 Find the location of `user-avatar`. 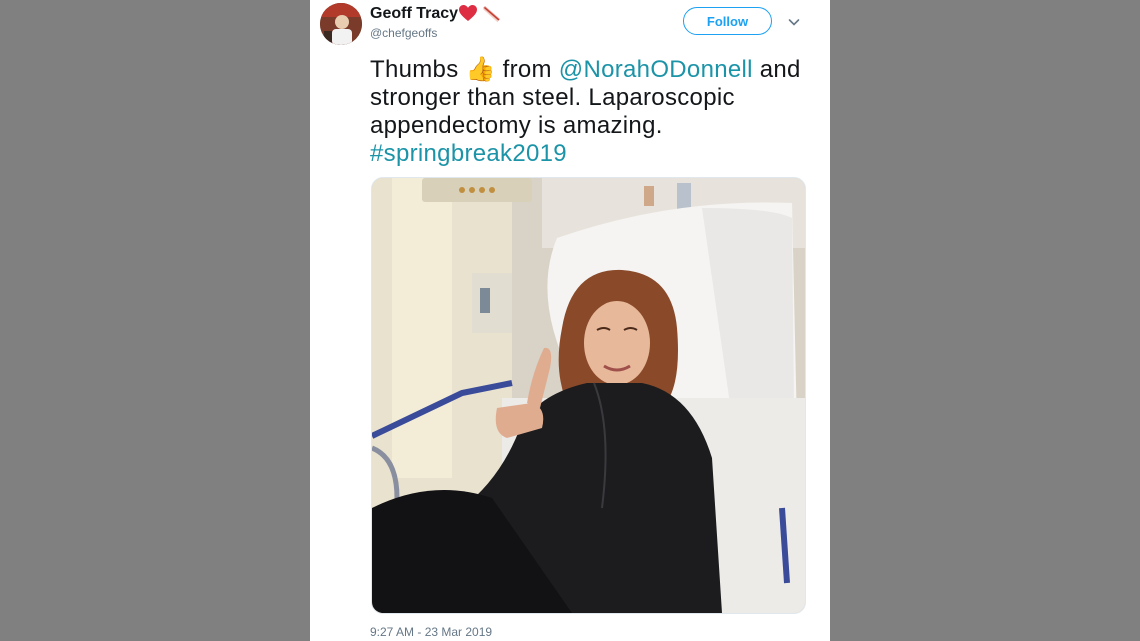

user-avatar is located at coordinates (341, 24).